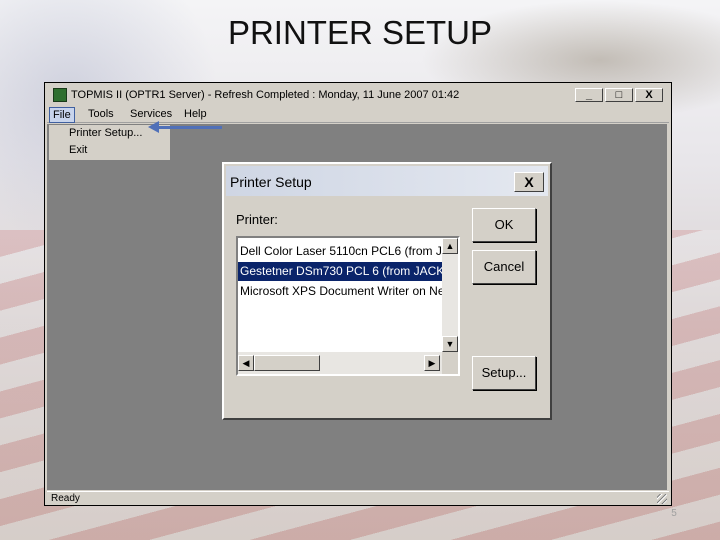 The image size is (720, 540). I want to click on menu-file: File, so click(62, 115).